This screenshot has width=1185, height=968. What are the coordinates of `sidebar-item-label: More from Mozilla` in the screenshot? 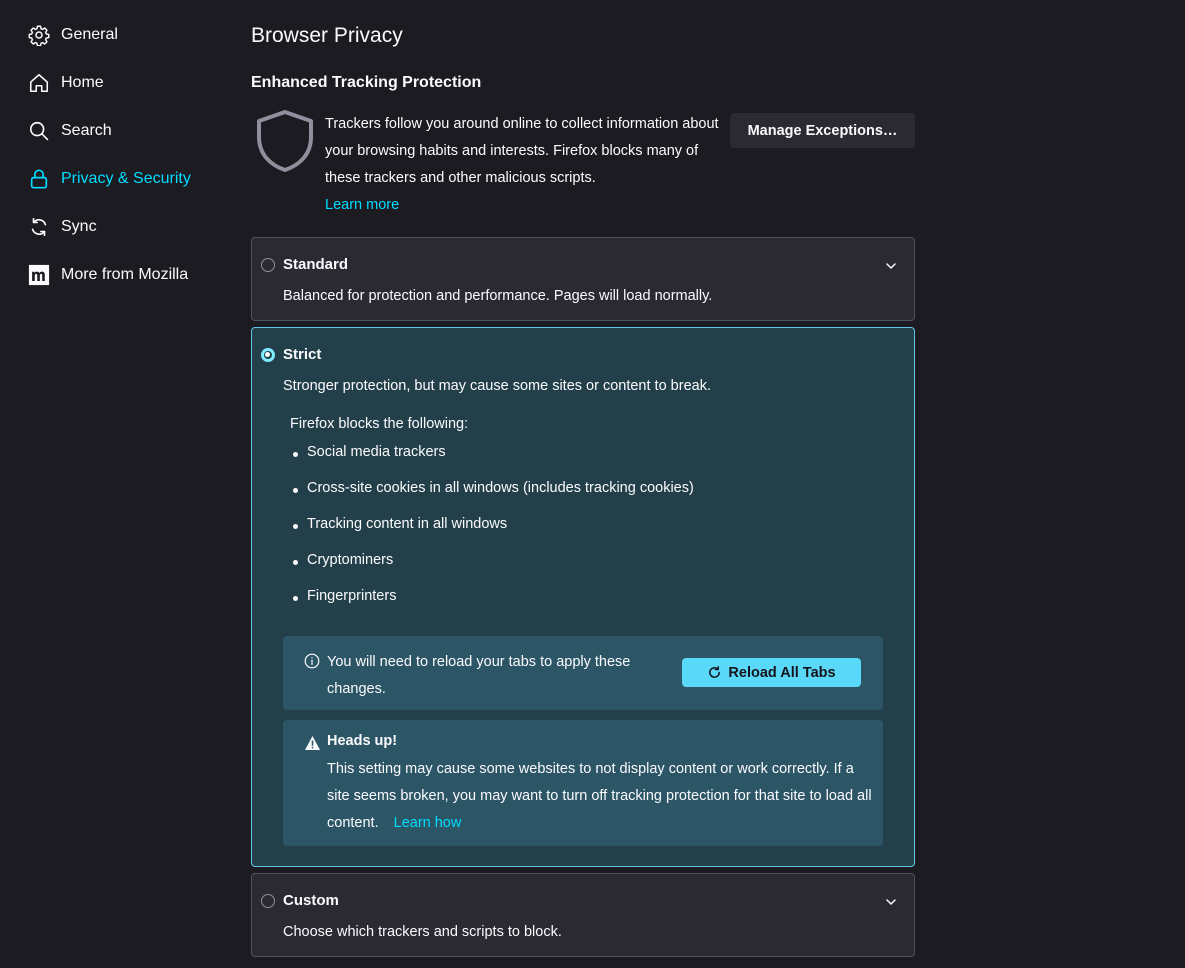 It's located at (125, 274).